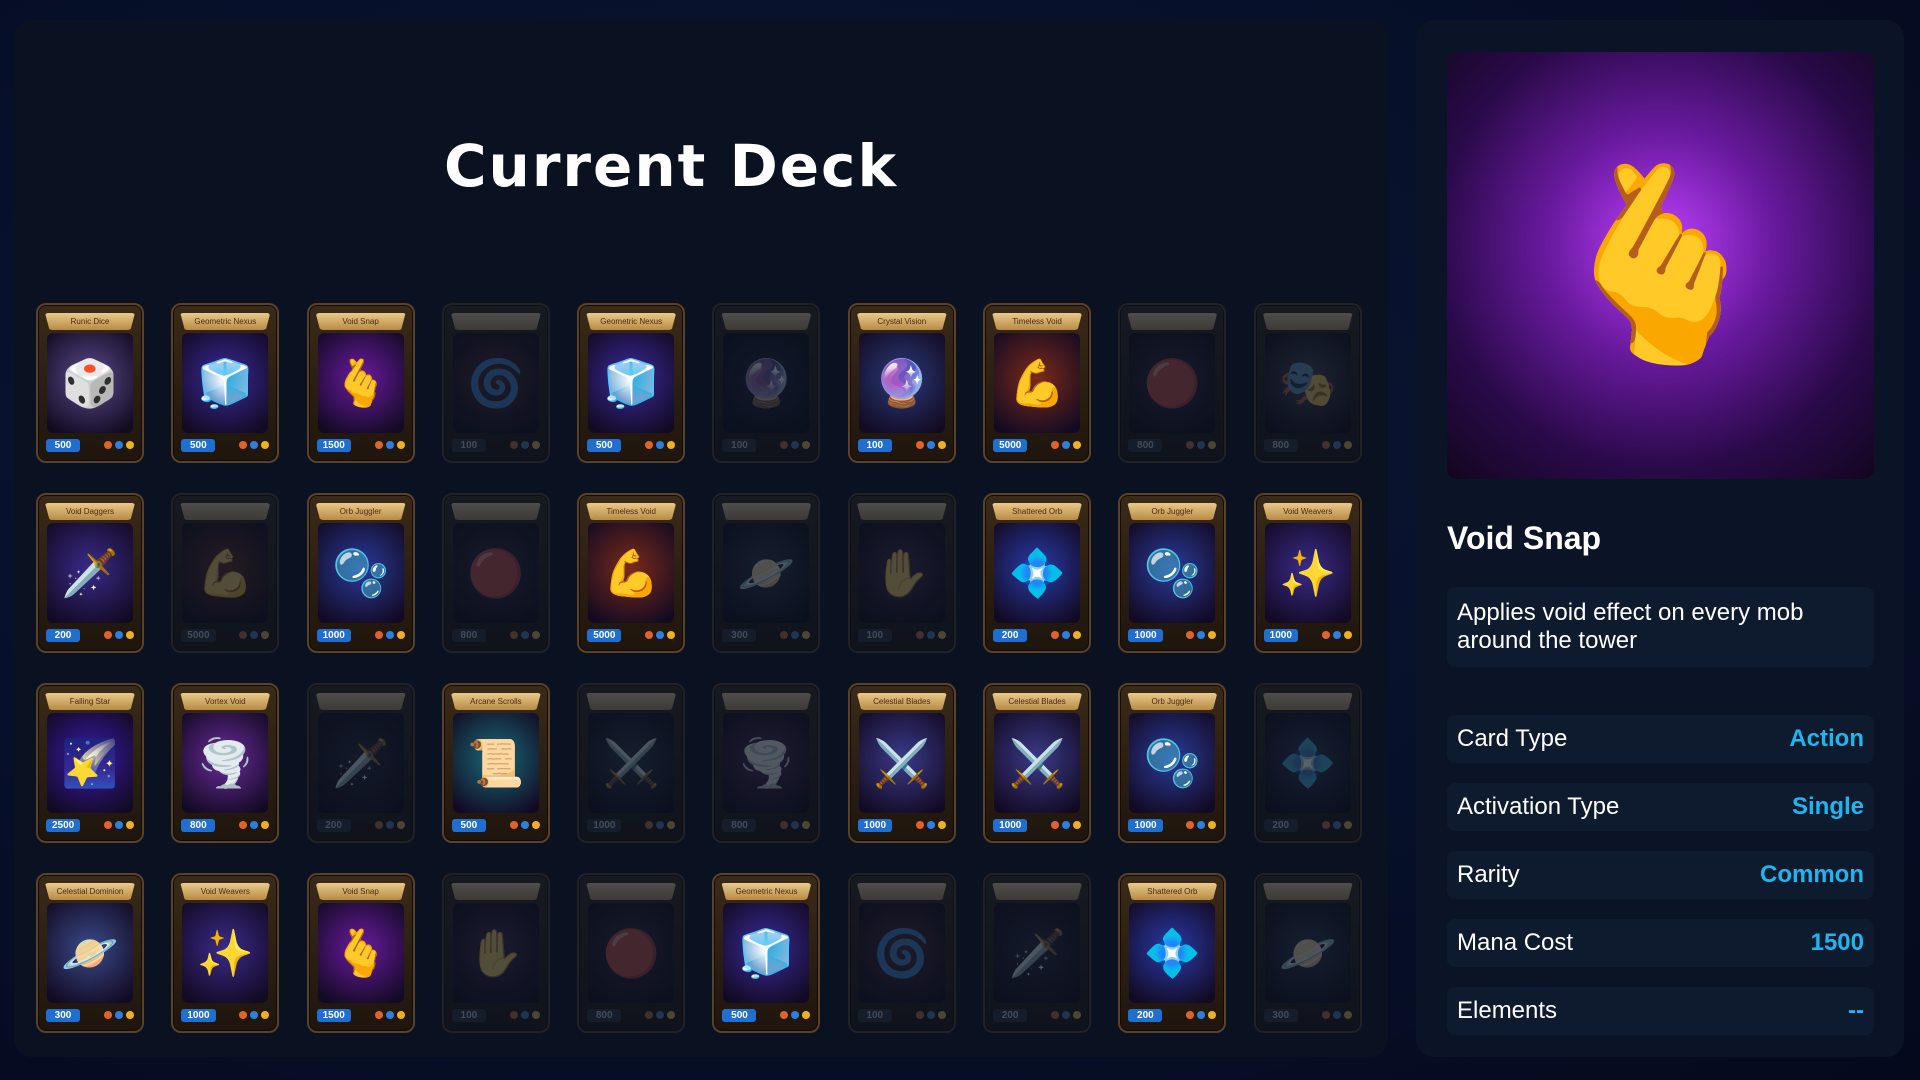 This screenshot has height=1080, width=1920. What do you see at coordinates (901, 383) in the screenshot?
I see `deck-card: Crystal Vision 🔮 100` at bounding box center [901, 383].